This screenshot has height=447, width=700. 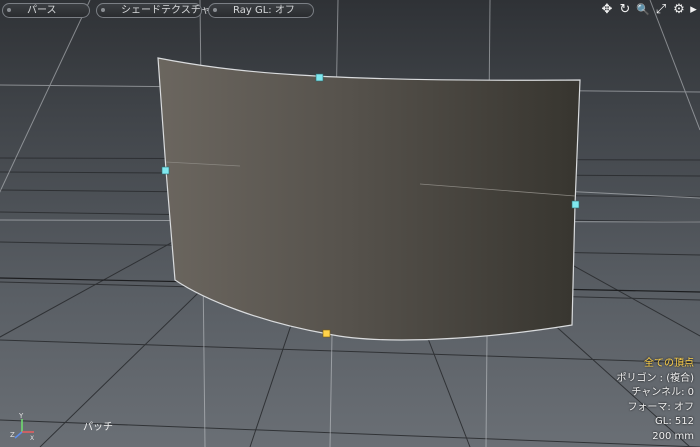 What do you see at coordinates (42, 10) in the screenshot?
I see `view-mode-label: パース` at bounding box center [42, 10].